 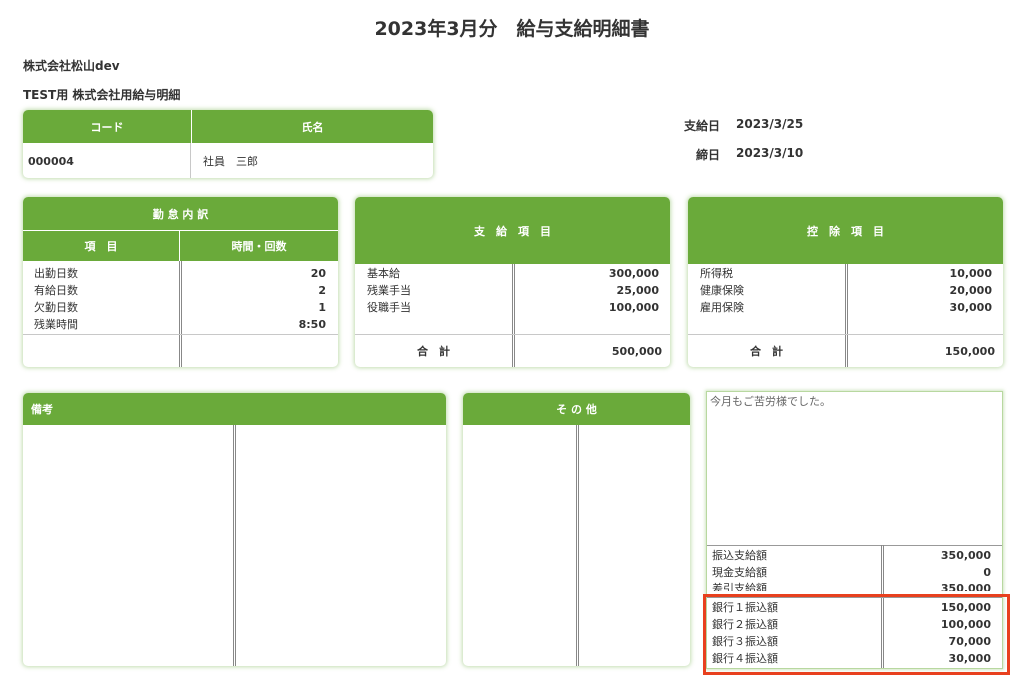 What do you see at coordinates (770, 401) in the screenshot?
I see `message-text: 今月もご苦労様でした。` at bounding box center [770, 401].